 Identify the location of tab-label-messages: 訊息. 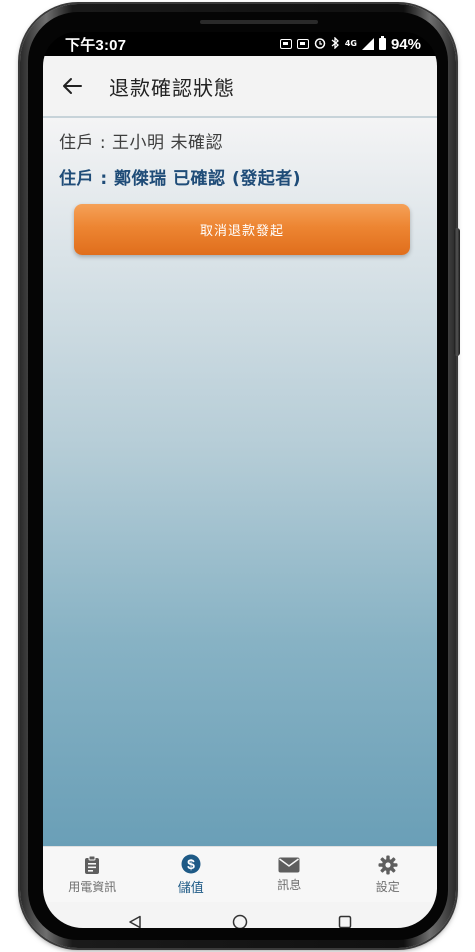
(289, 884).